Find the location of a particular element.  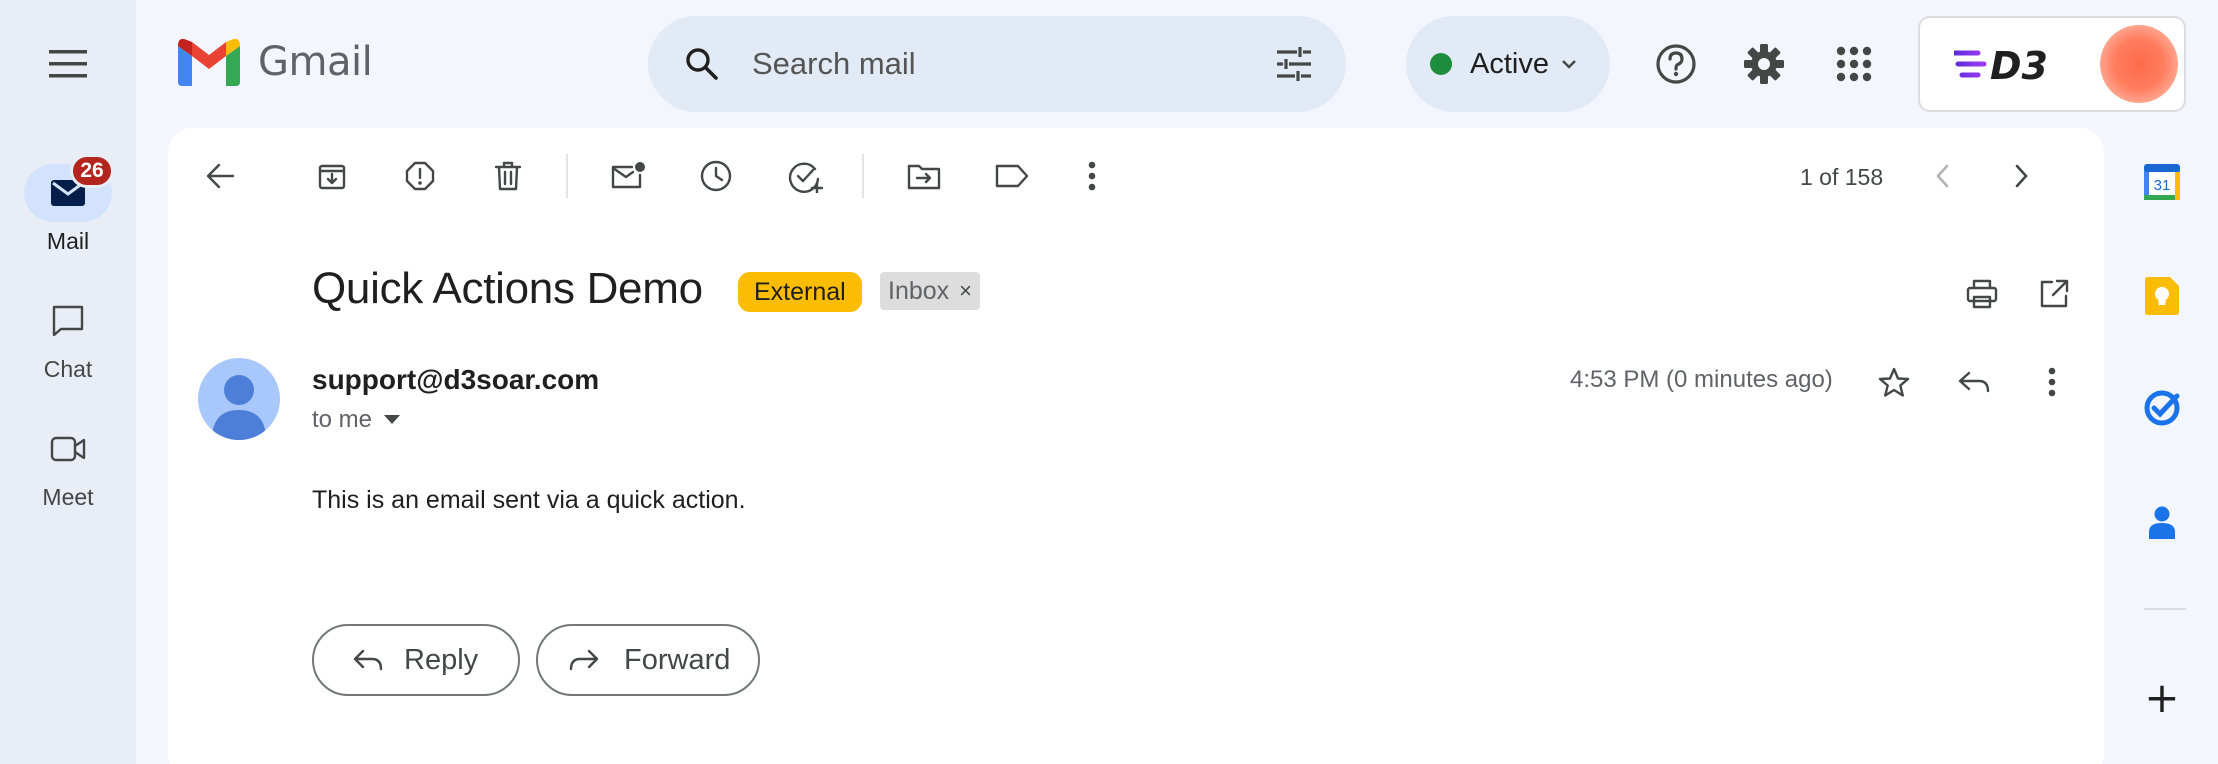

get-add-ons-button: + is located at coordinates (2162, 698).